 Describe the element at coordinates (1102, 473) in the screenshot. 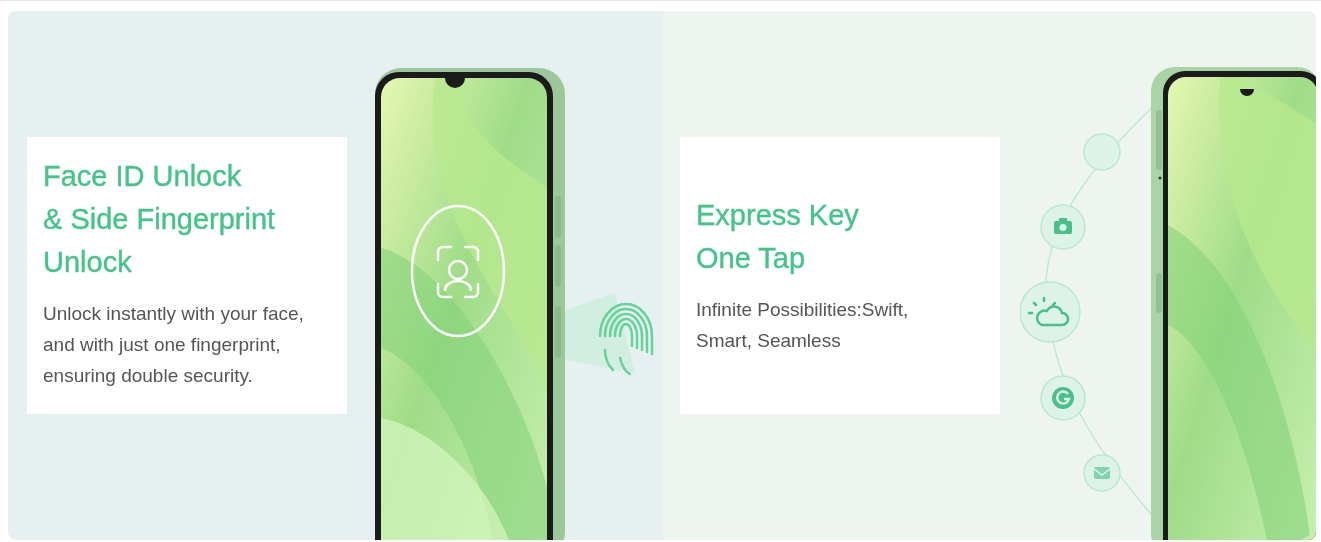

I see `mail-icon` at that location.